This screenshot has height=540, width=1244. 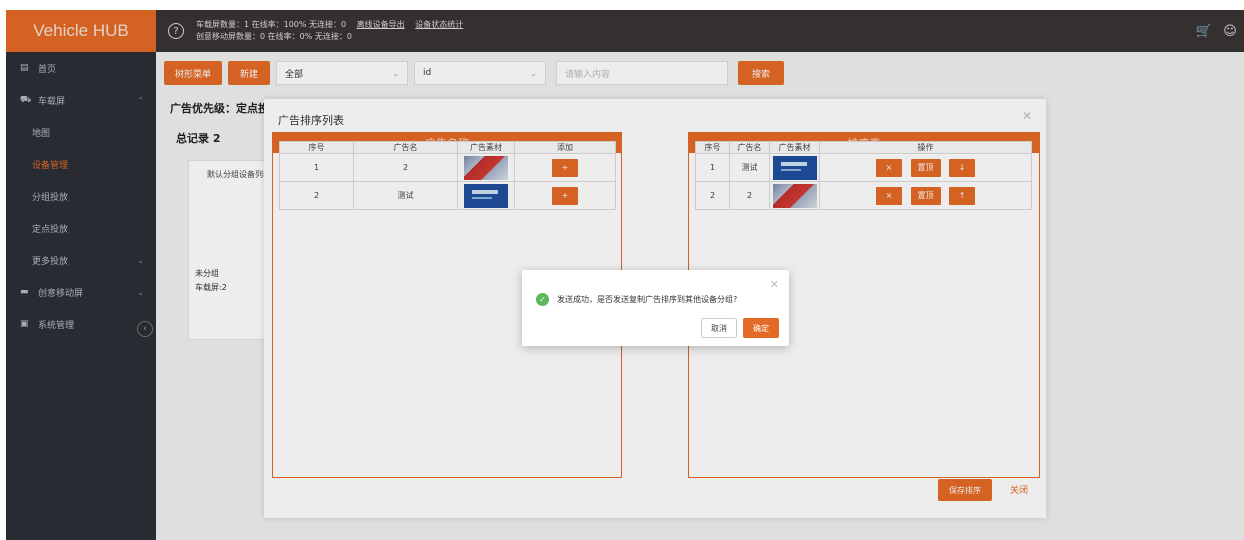 I want to click on confirm-dialog: ✕ ✓ 发送成功，是否发送复制广告排序到其他设备分组? 取消 确定, so click(x=655, y=308).